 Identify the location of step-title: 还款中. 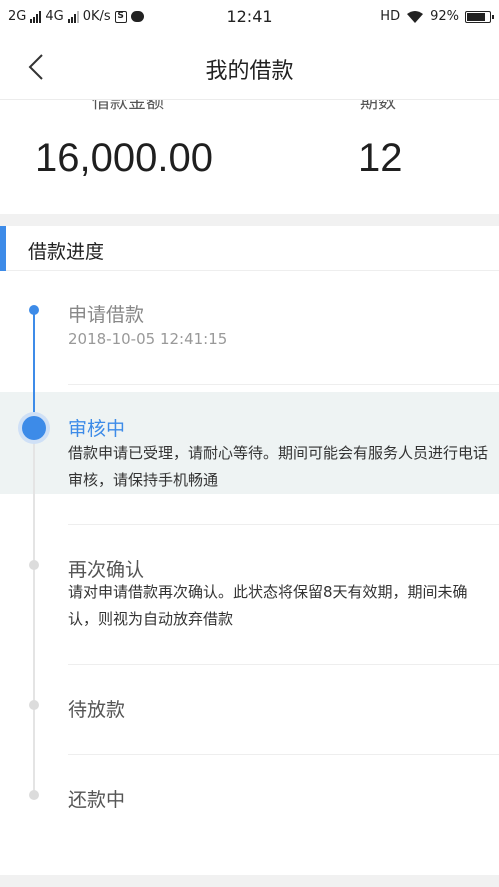
(97, 800).